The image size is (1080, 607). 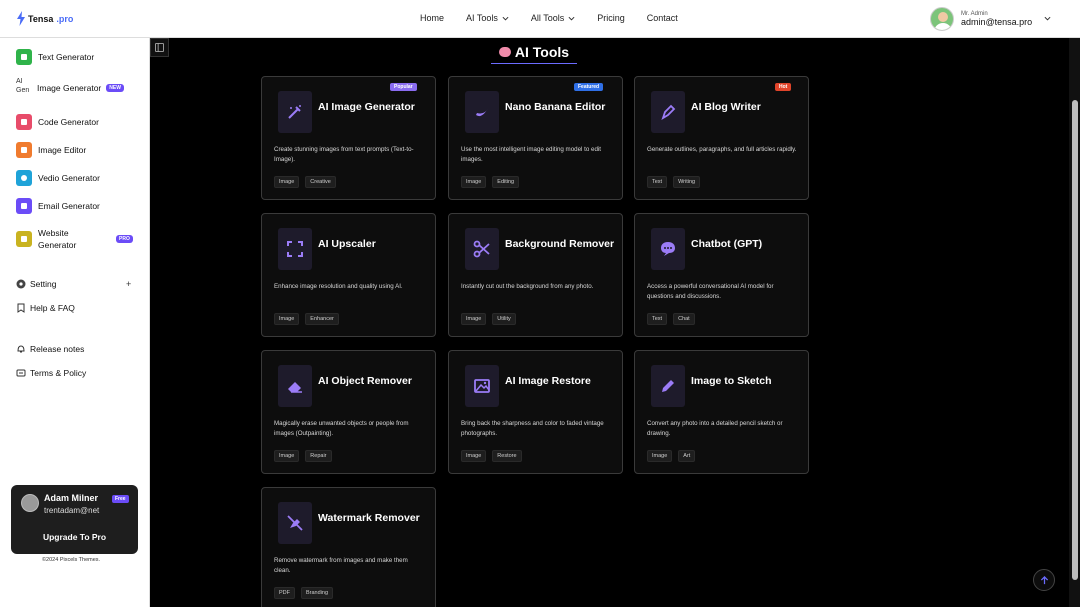 What do you see at coordinates (347, 244) in the screenshot?
I see `card-title: AI Upscaler` at bounding box center [347, 244].